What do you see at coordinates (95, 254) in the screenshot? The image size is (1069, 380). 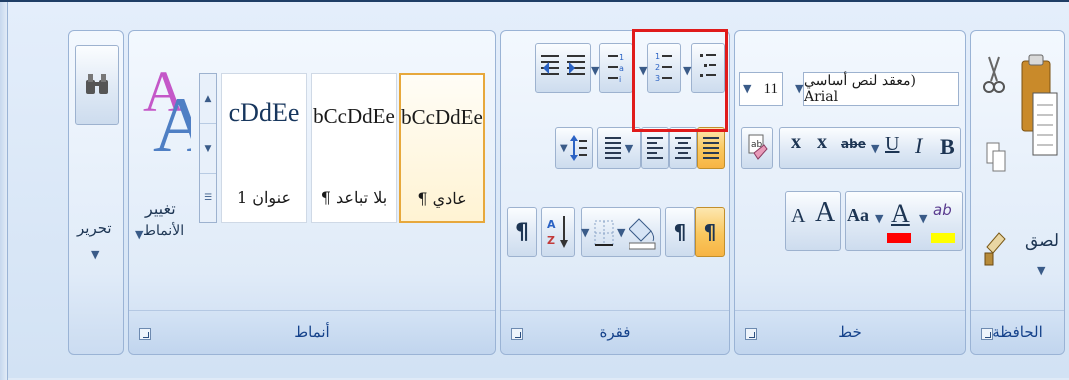 I see `editing-dropdown-icon: ▼` at bounding box center [95, 254].